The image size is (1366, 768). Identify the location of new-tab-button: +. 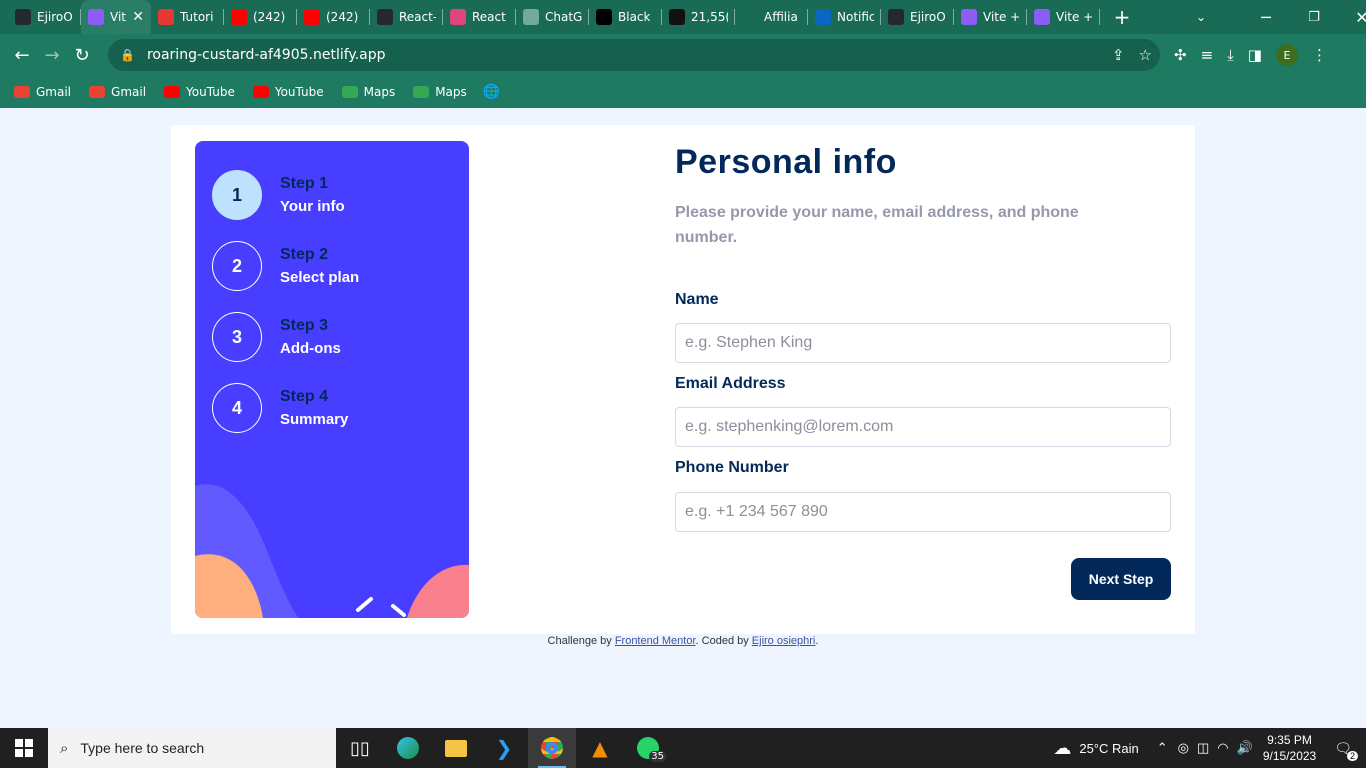
(1122, 17).